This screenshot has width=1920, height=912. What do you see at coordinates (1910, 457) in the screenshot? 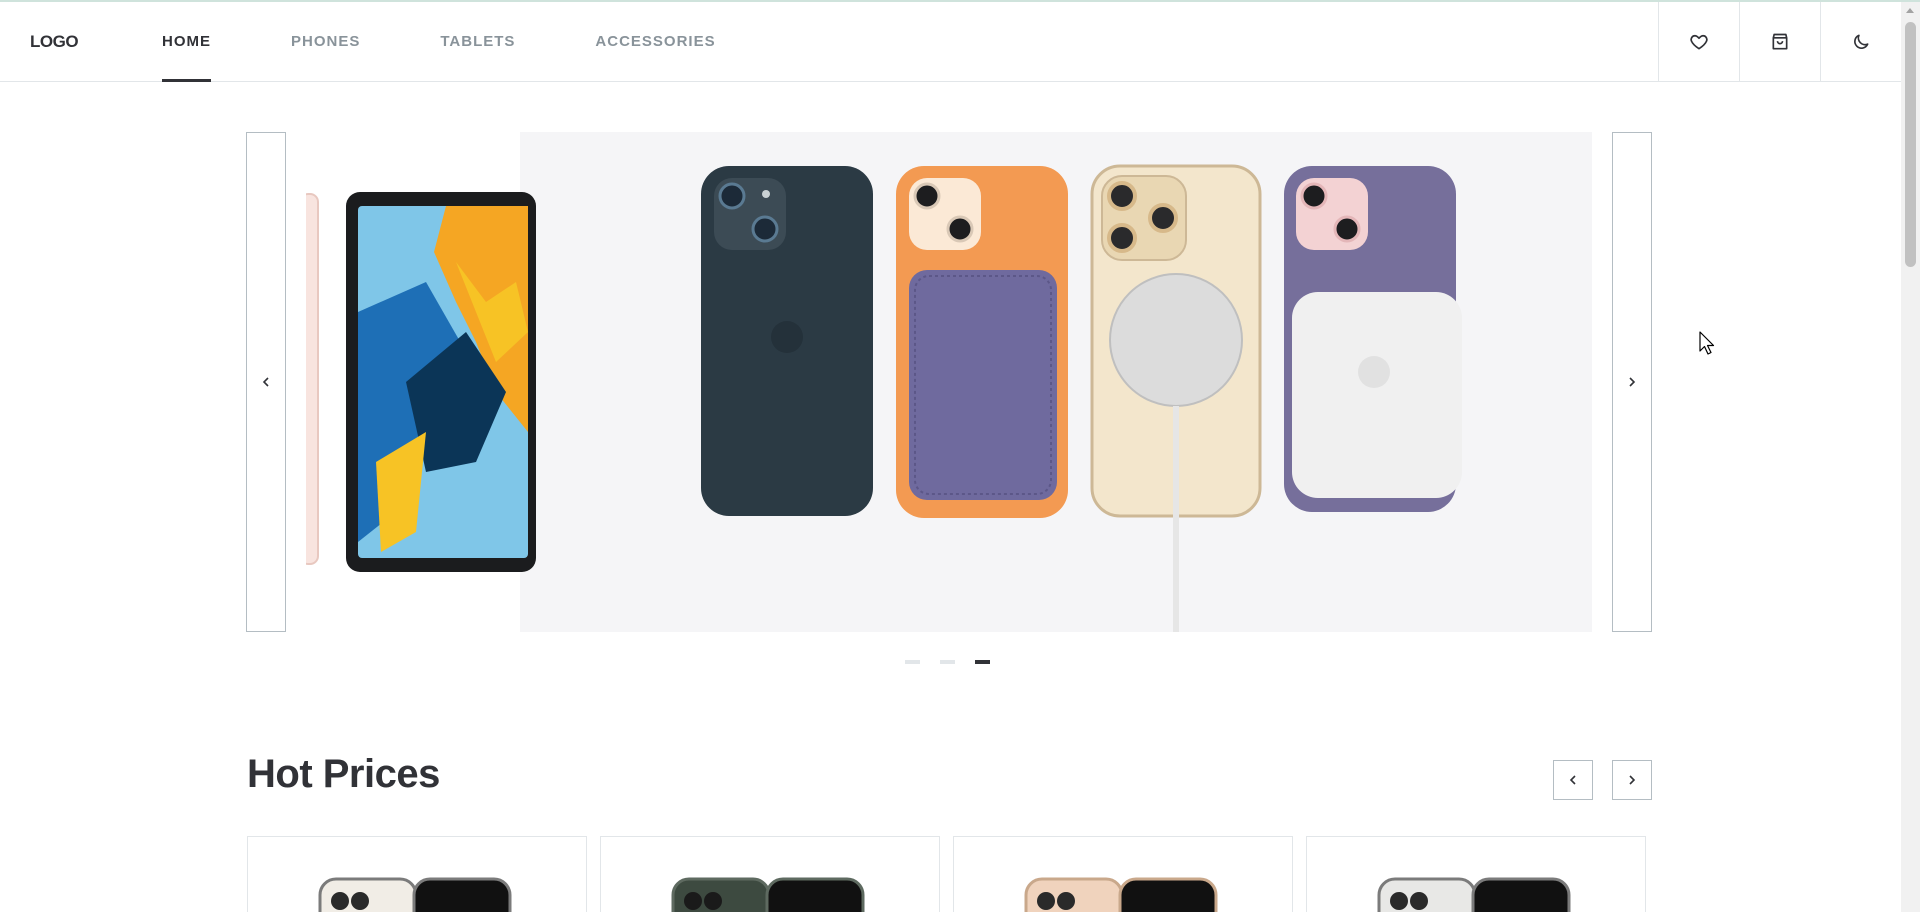
I see `page-scrollbar` at bounding box center [1910, 457].